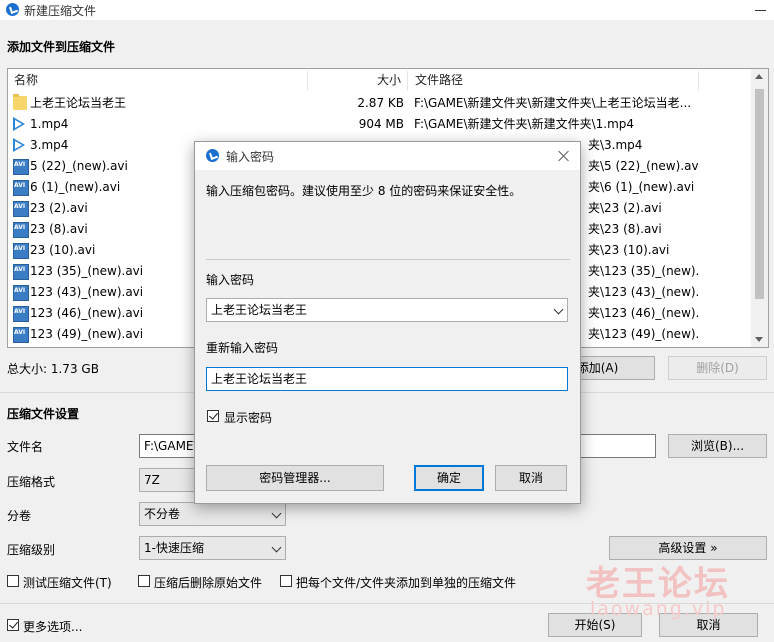  I want to click on file-name: 上老王论坛当老王, so click(78, 103).